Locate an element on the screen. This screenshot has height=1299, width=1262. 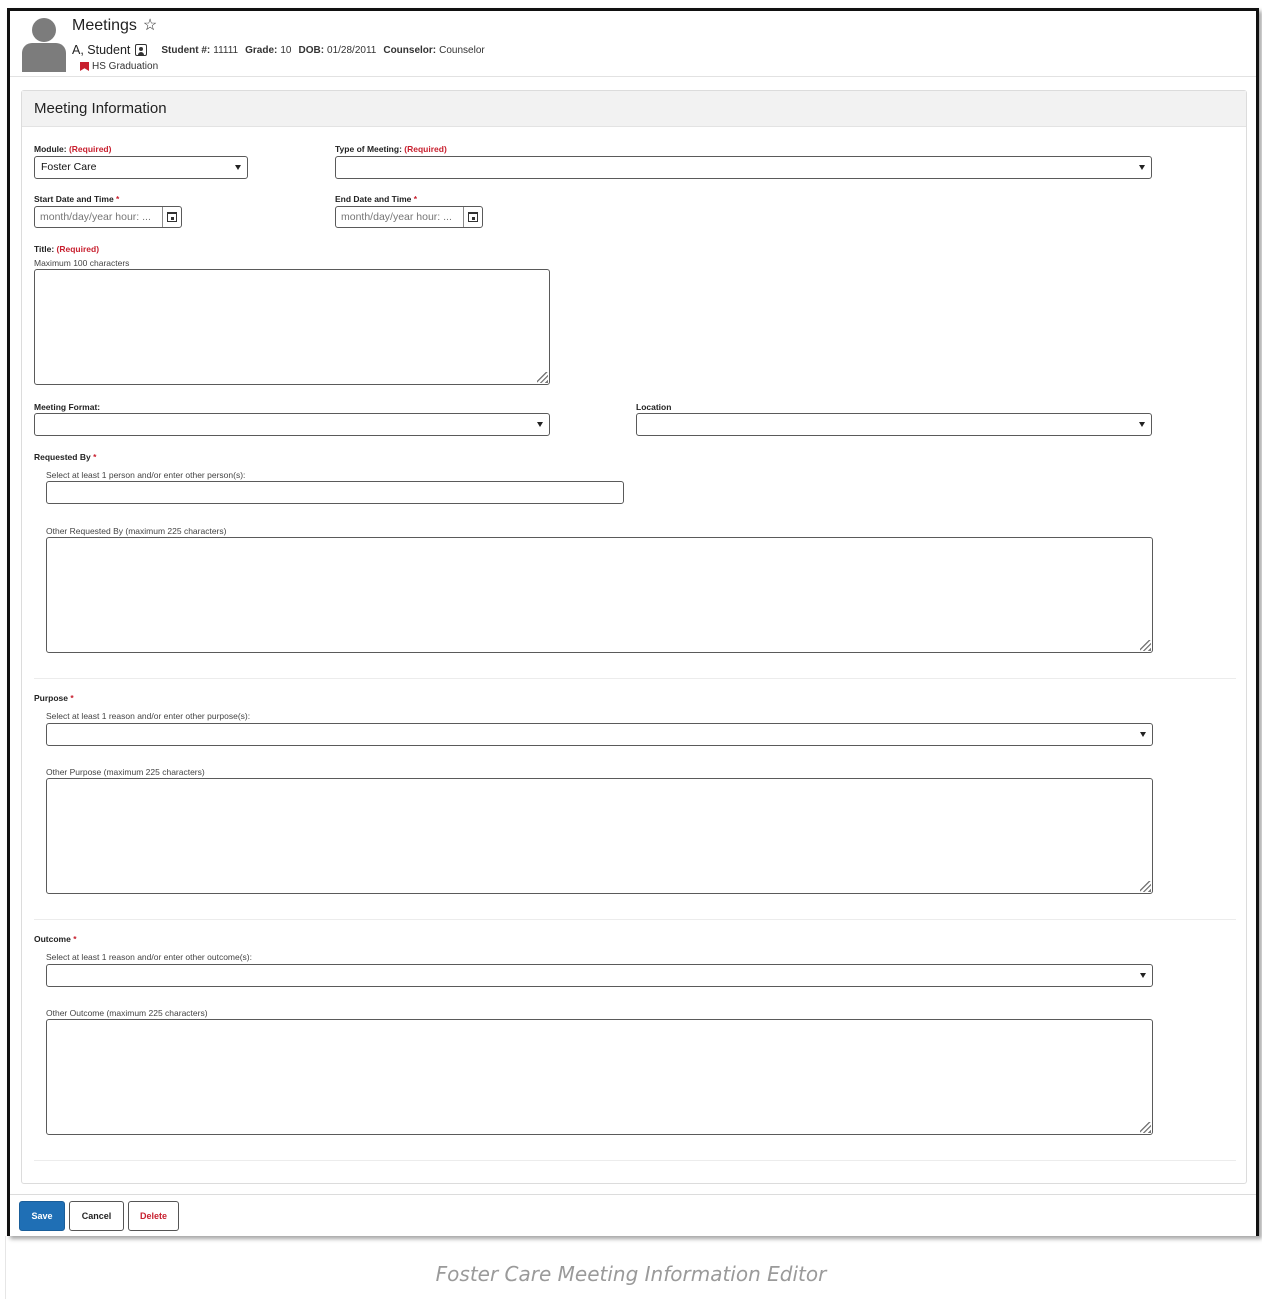
end-date-asterisk: * is located at coordinates (415, 199).